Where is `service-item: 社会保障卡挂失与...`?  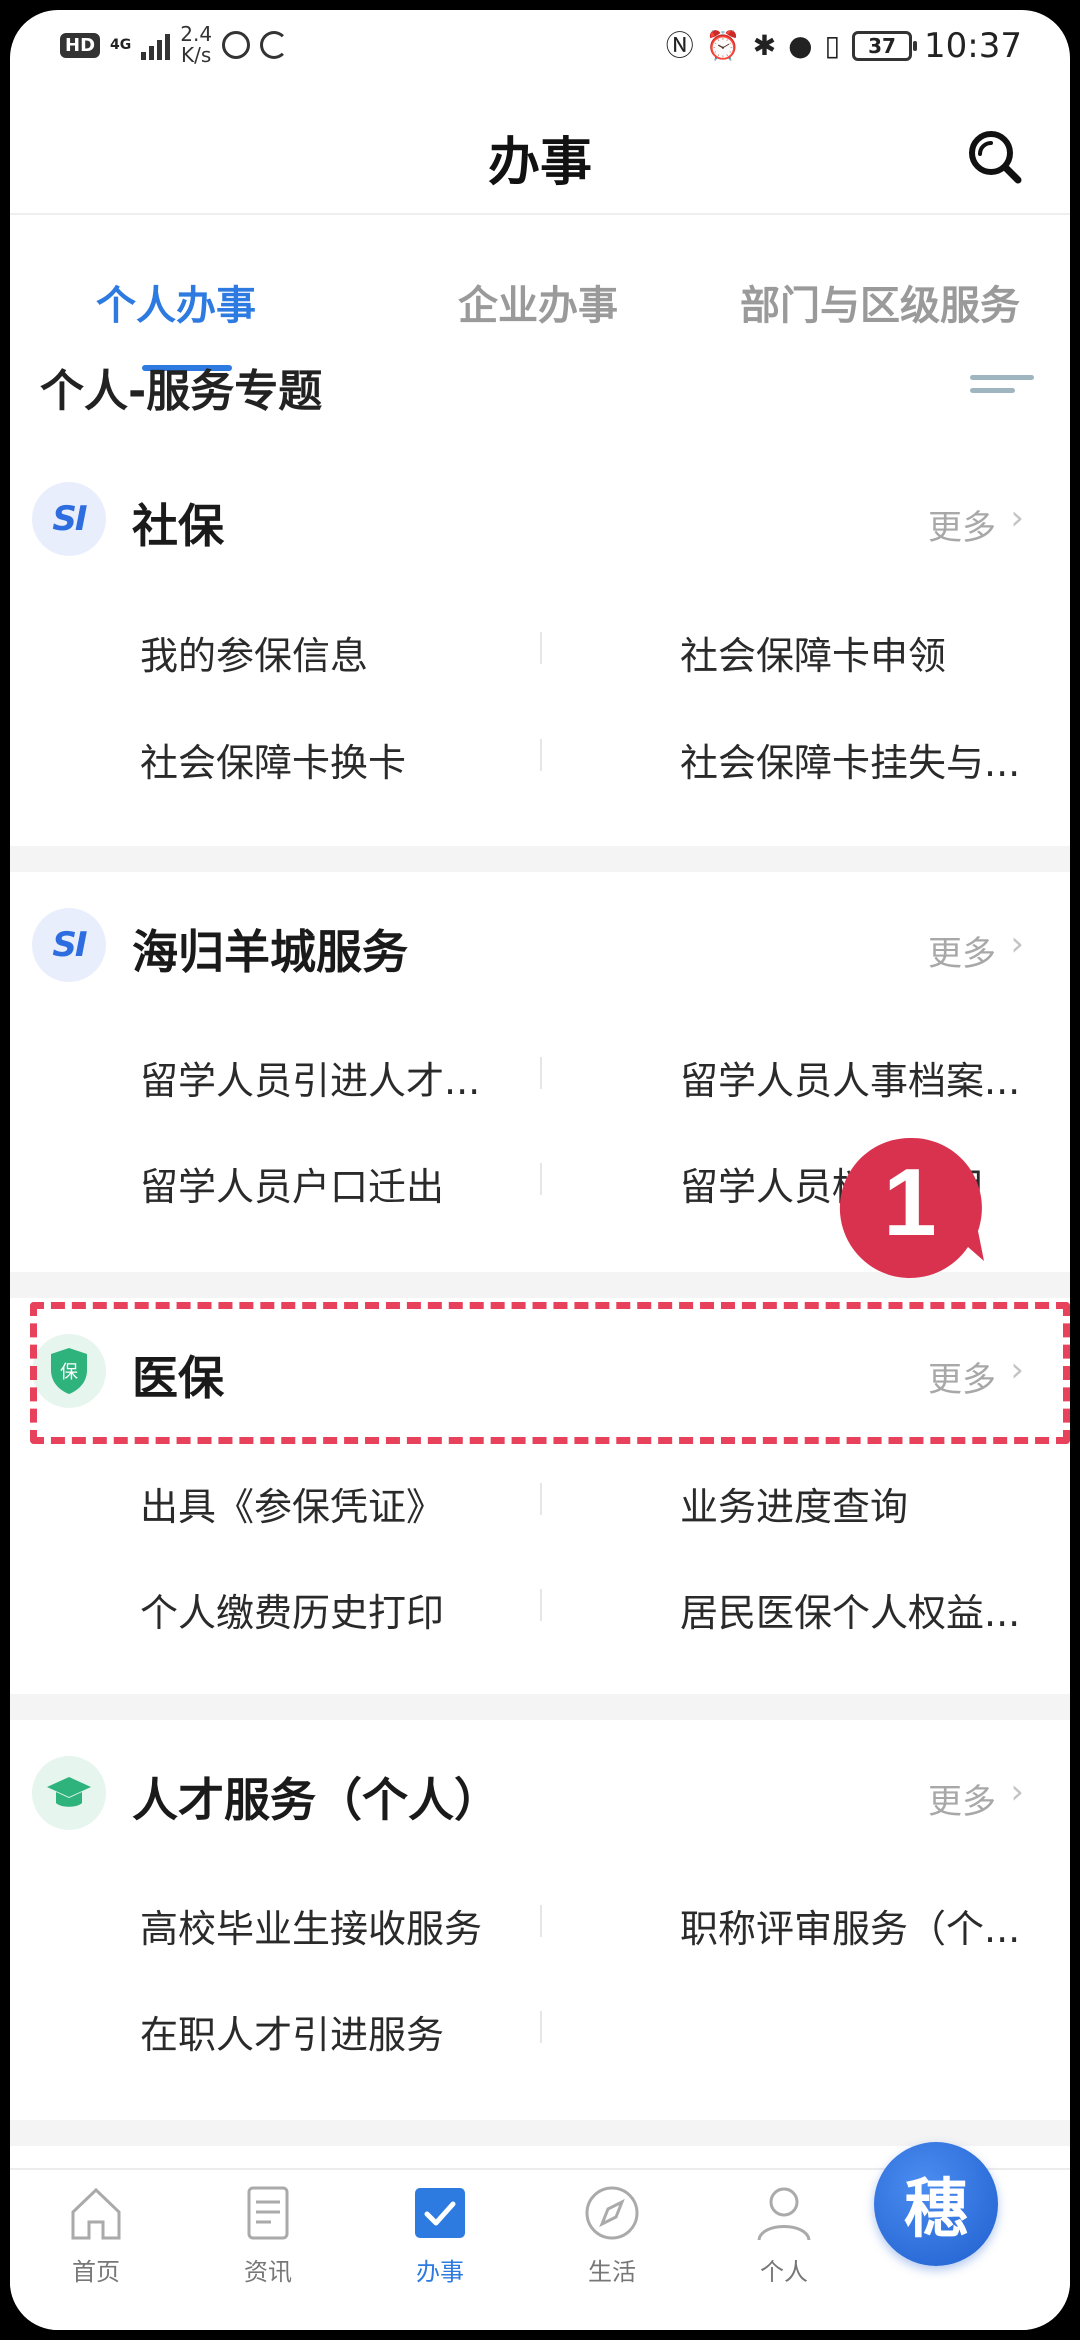
service-item: 社会保障卡挂失与... is located at coordinates (875, 759).